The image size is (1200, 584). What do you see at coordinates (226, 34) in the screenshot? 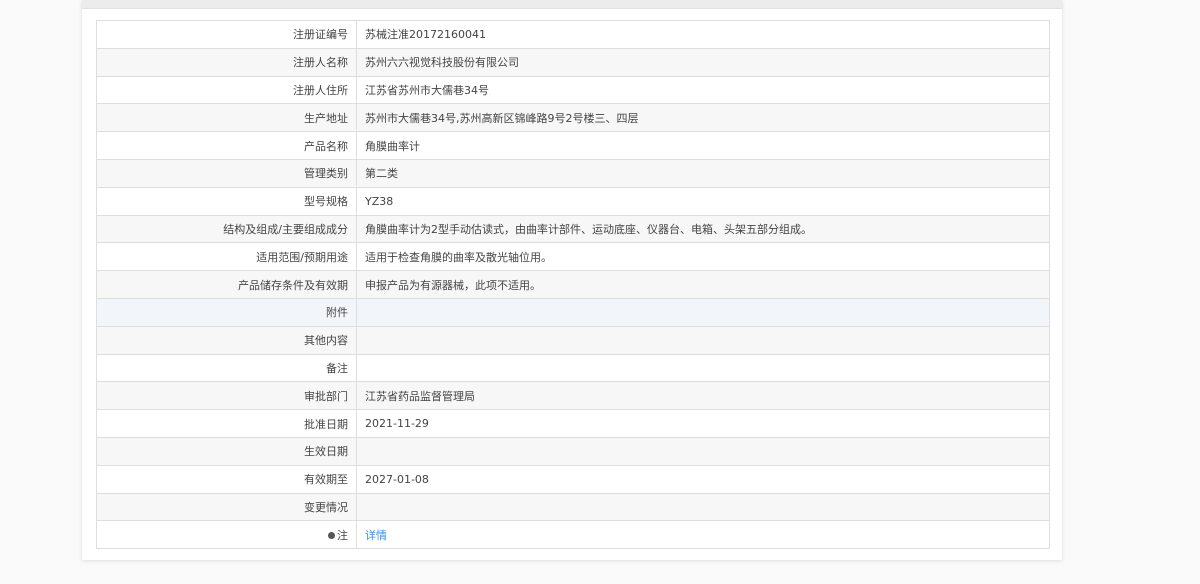
I see `row-label: 注册证编号` at bounding box center [226, 34].